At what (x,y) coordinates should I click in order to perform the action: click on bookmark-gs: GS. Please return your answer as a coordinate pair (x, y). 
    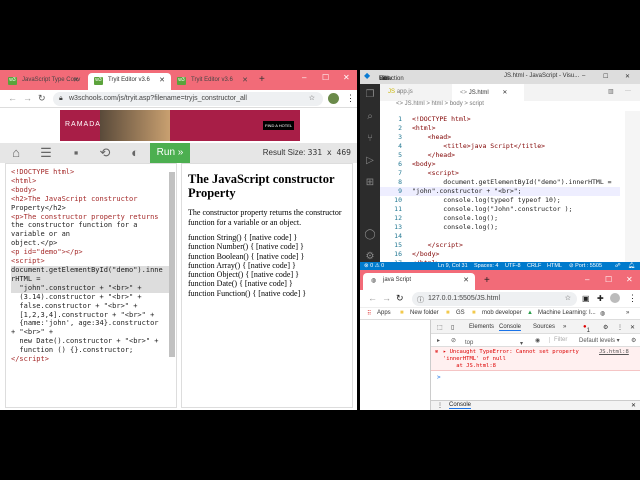
    Looking at the image, I should click on (460, 313).